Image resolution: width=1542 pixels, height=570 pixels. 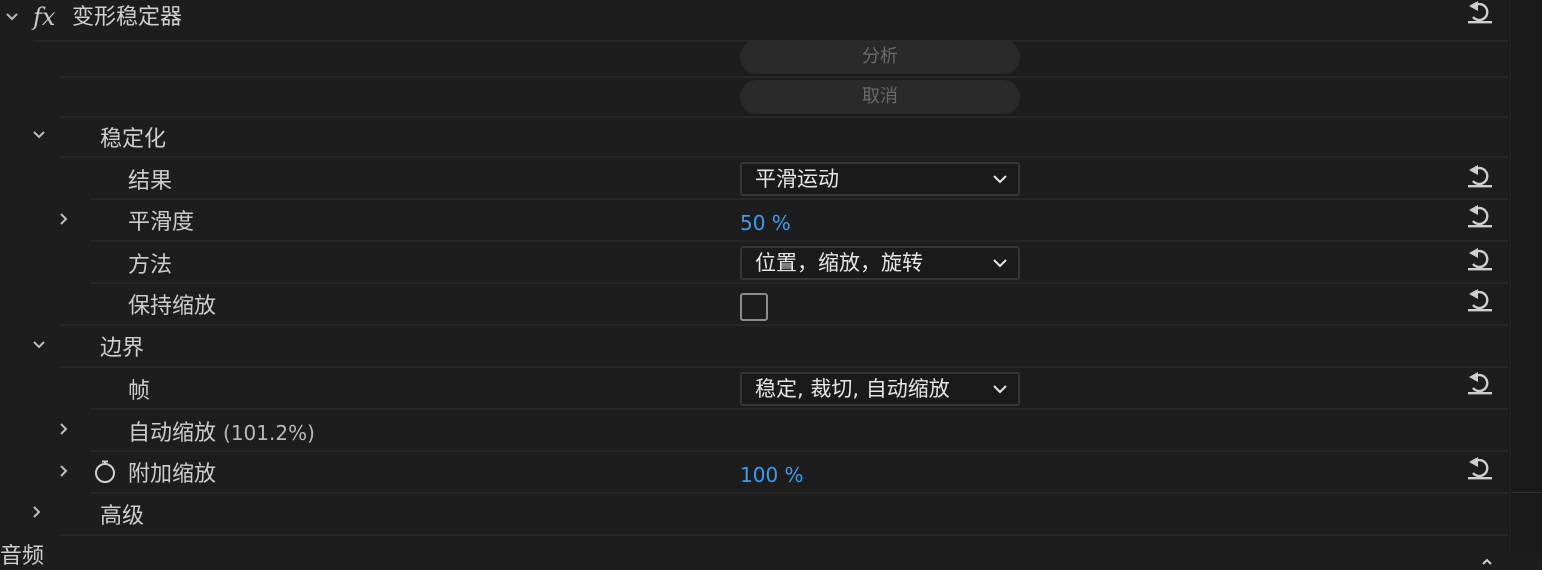 I want to click on advanced-label: 高级, so click(x=122, y=516).